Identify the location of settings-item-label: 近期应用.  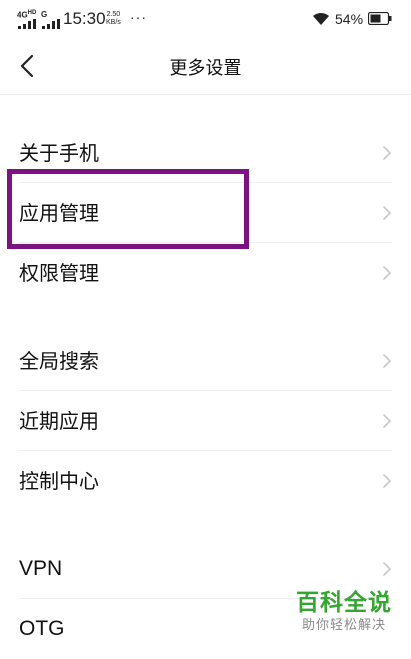
(59, 421).